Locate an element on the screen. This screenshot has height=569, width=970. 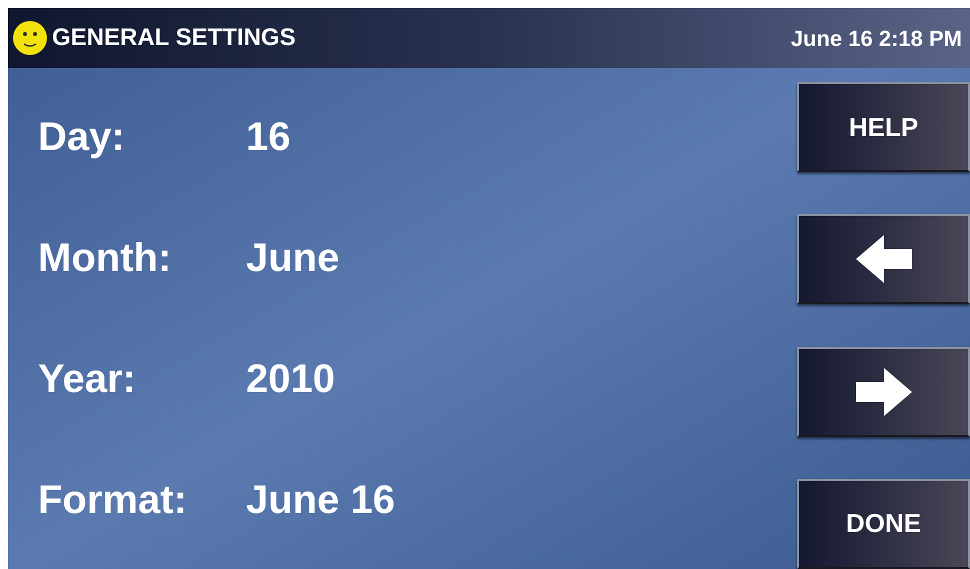
field-label: Format: is located at coordinates (113, 500).